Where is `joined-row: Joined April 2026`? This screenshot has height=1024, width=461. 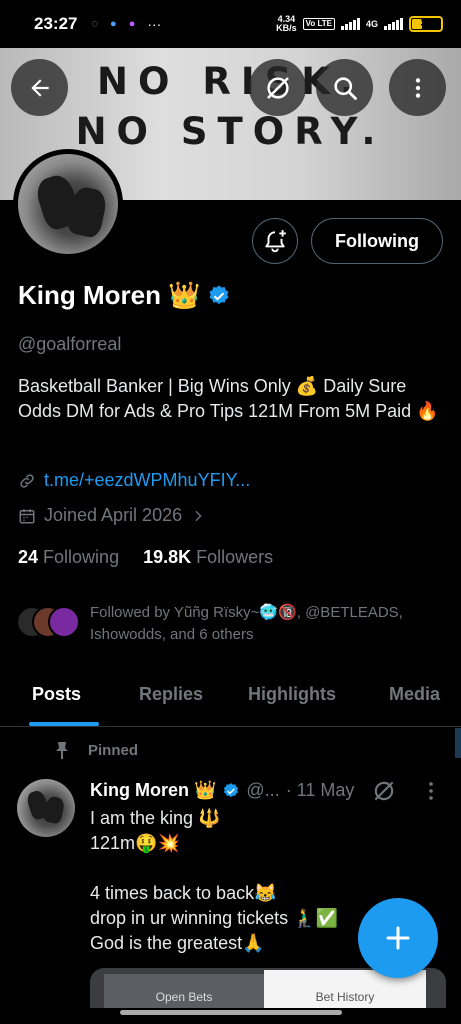 joined-row: Joined April 2026 is located at coordinates (112, 515).